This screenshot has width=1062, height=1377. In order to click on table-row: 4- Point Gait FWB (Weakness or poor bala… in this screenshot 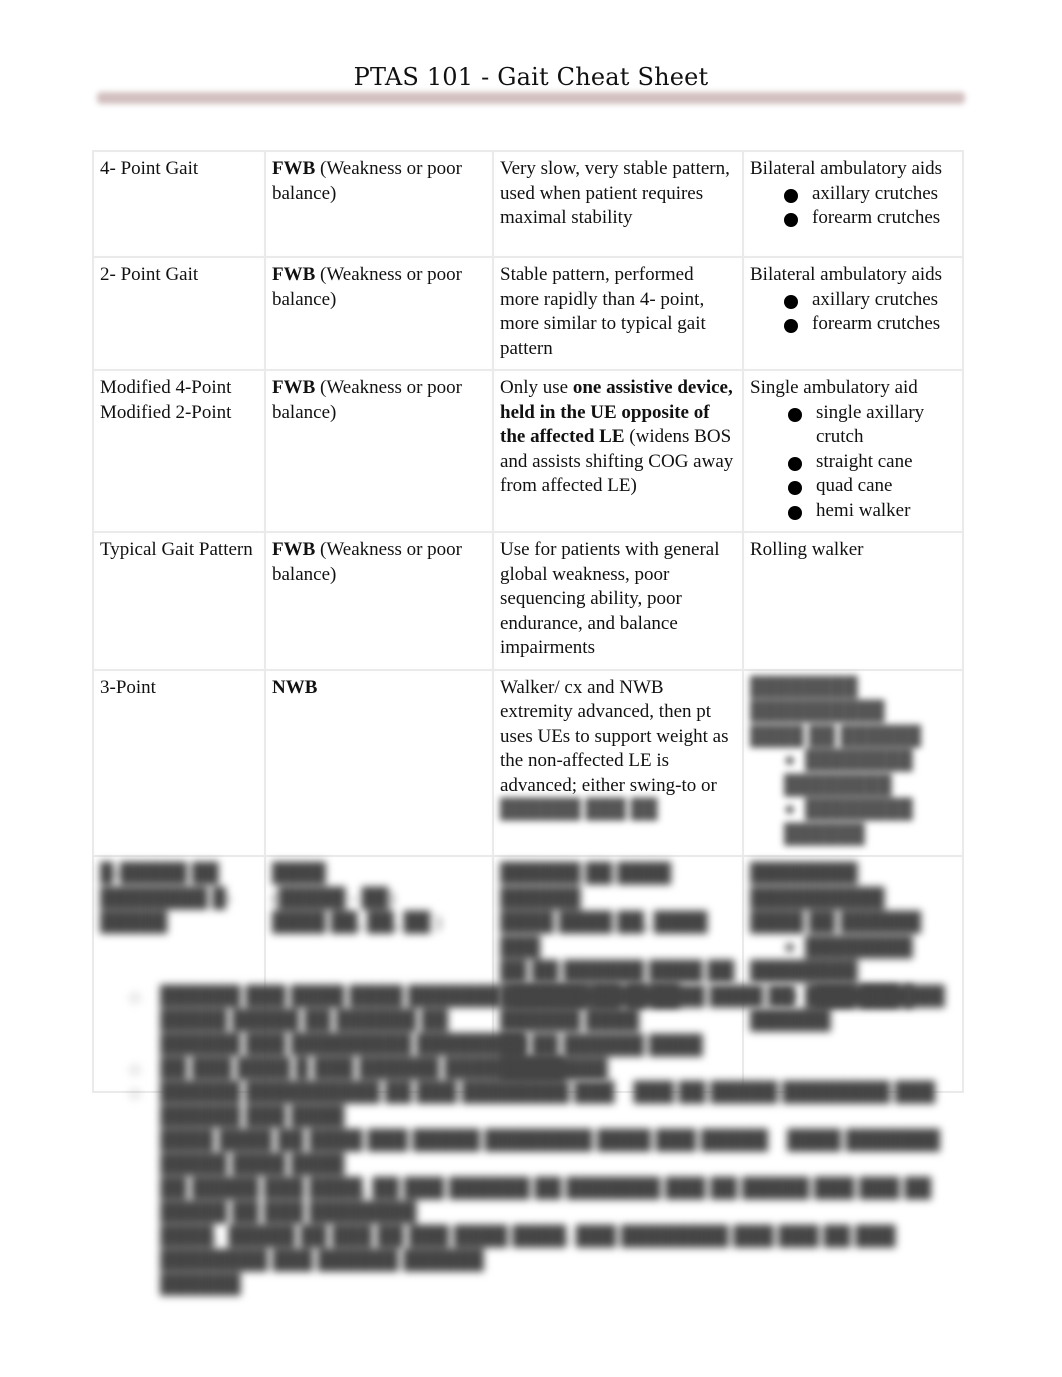, I will do `click(528, 204)`.